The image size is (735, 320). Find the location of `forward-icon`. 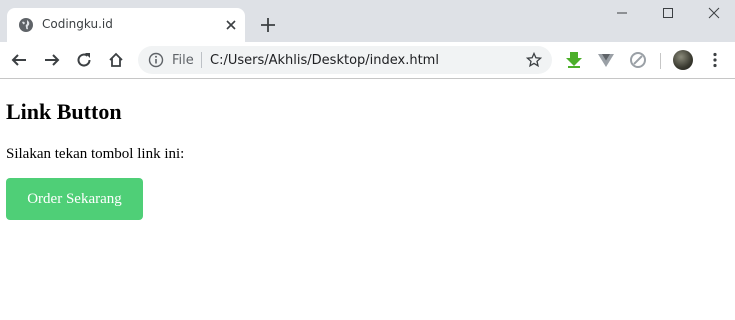

forward-icon is located at coordinates (52, 60).